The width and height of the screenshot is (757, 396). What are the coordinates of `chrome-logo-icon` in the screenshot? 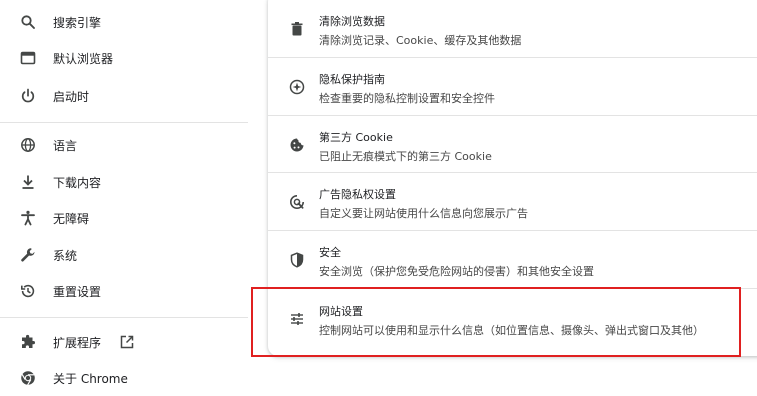 It's located at (28, 378).